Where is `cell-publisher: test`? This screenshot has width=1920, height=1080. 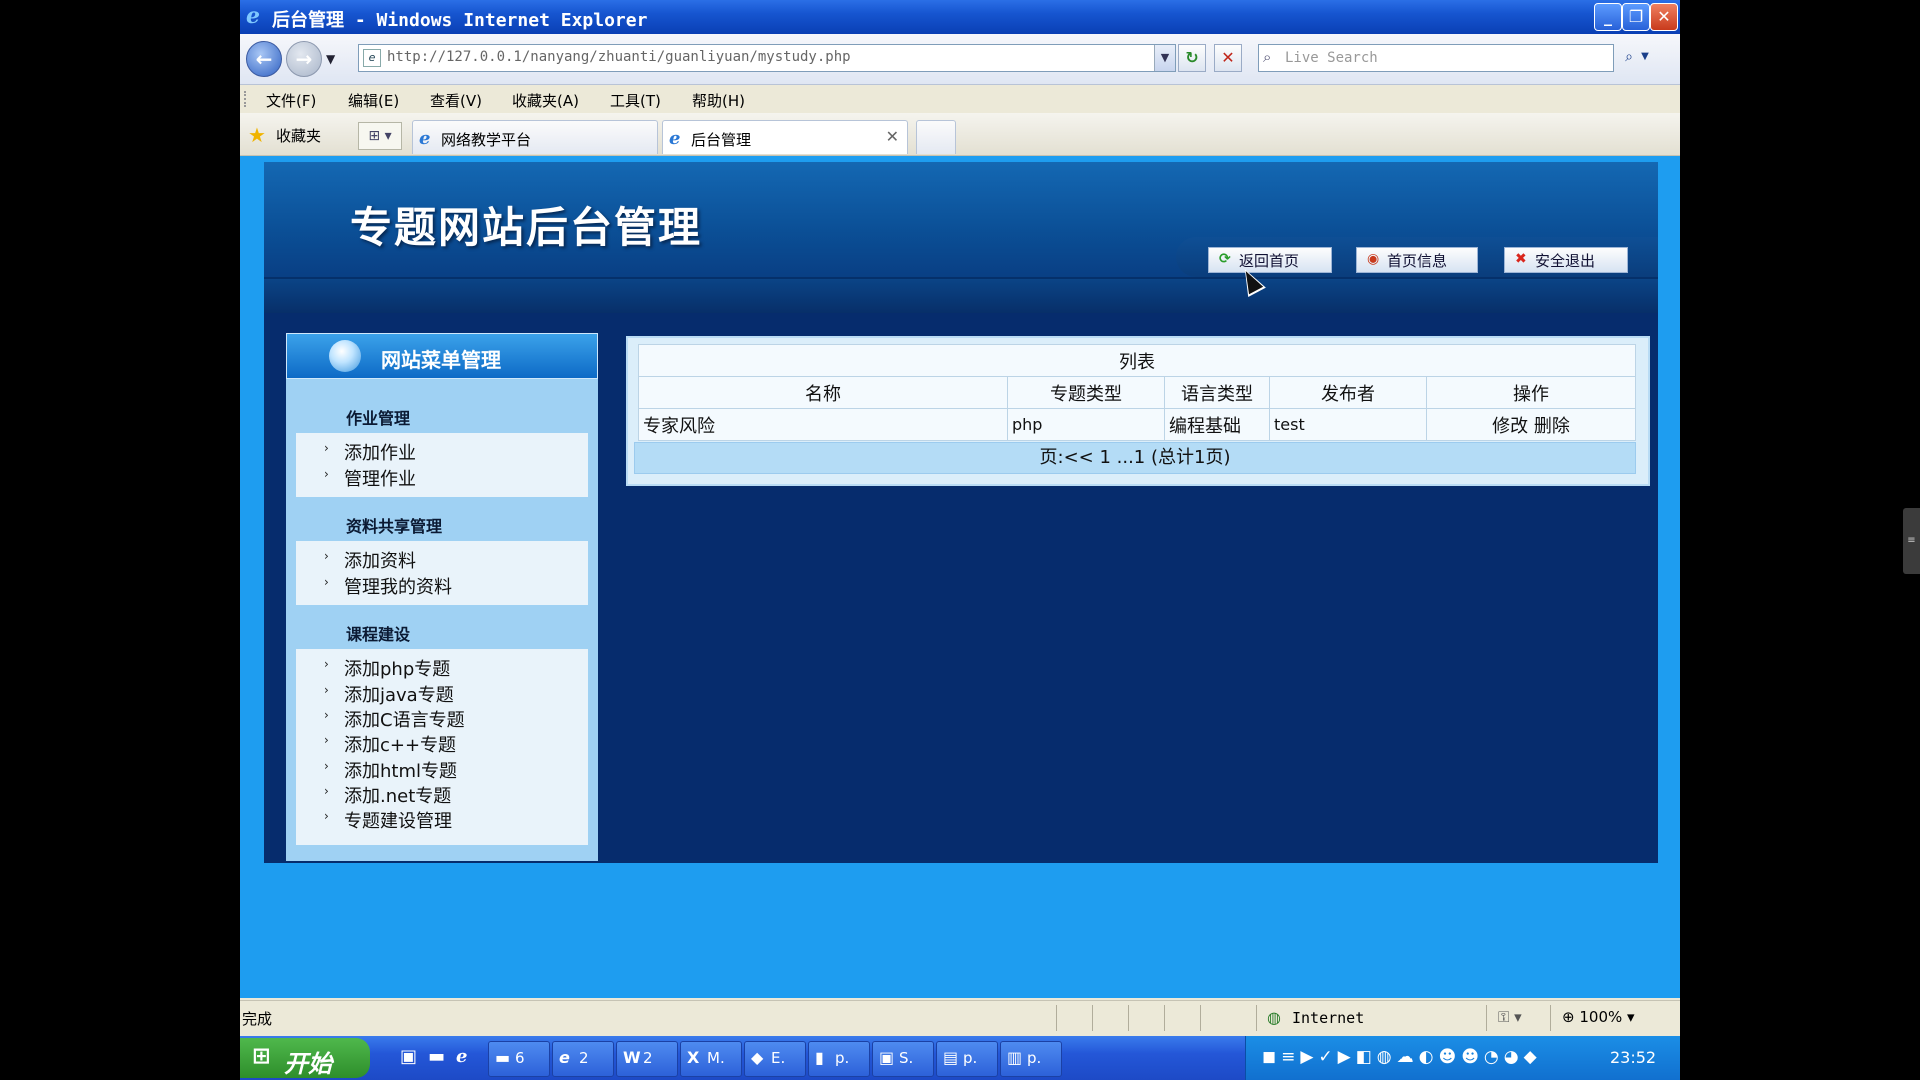 cell-publisher: test is located at coordinates (1348, 424).